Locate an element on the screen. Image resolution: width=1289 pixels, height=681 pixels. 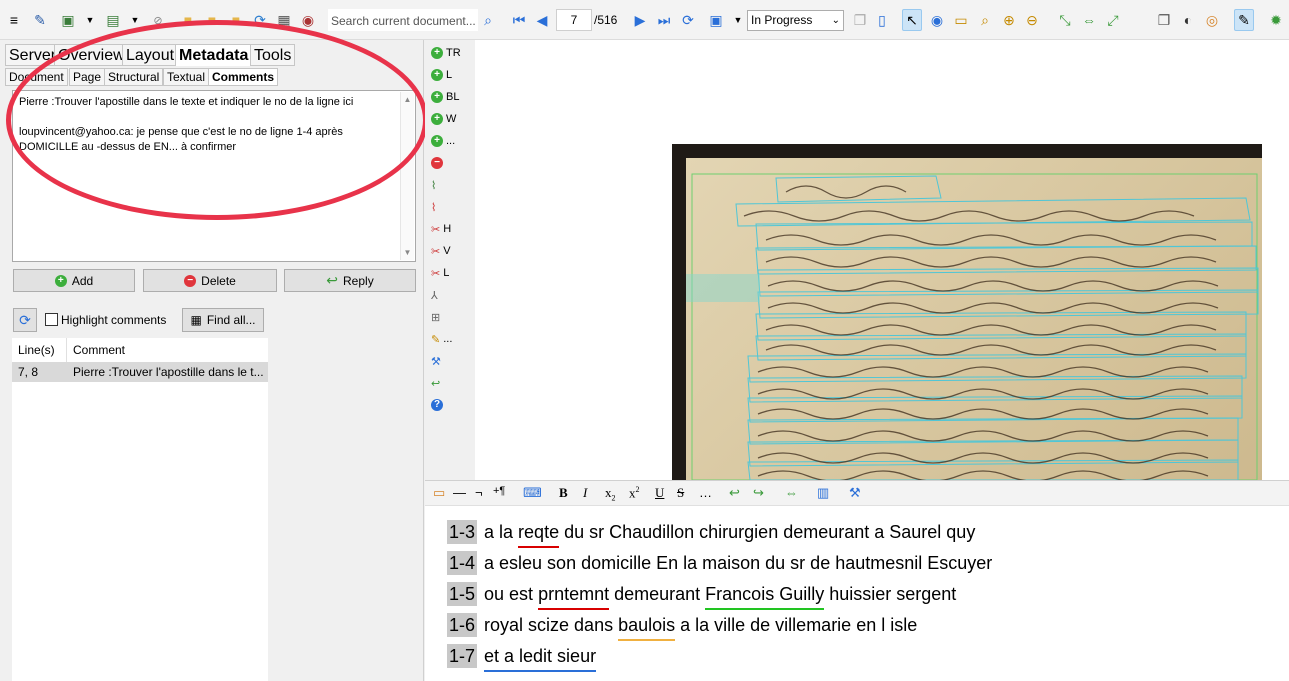
folder-open-icon: ■ is located at coordinates (212, 20).